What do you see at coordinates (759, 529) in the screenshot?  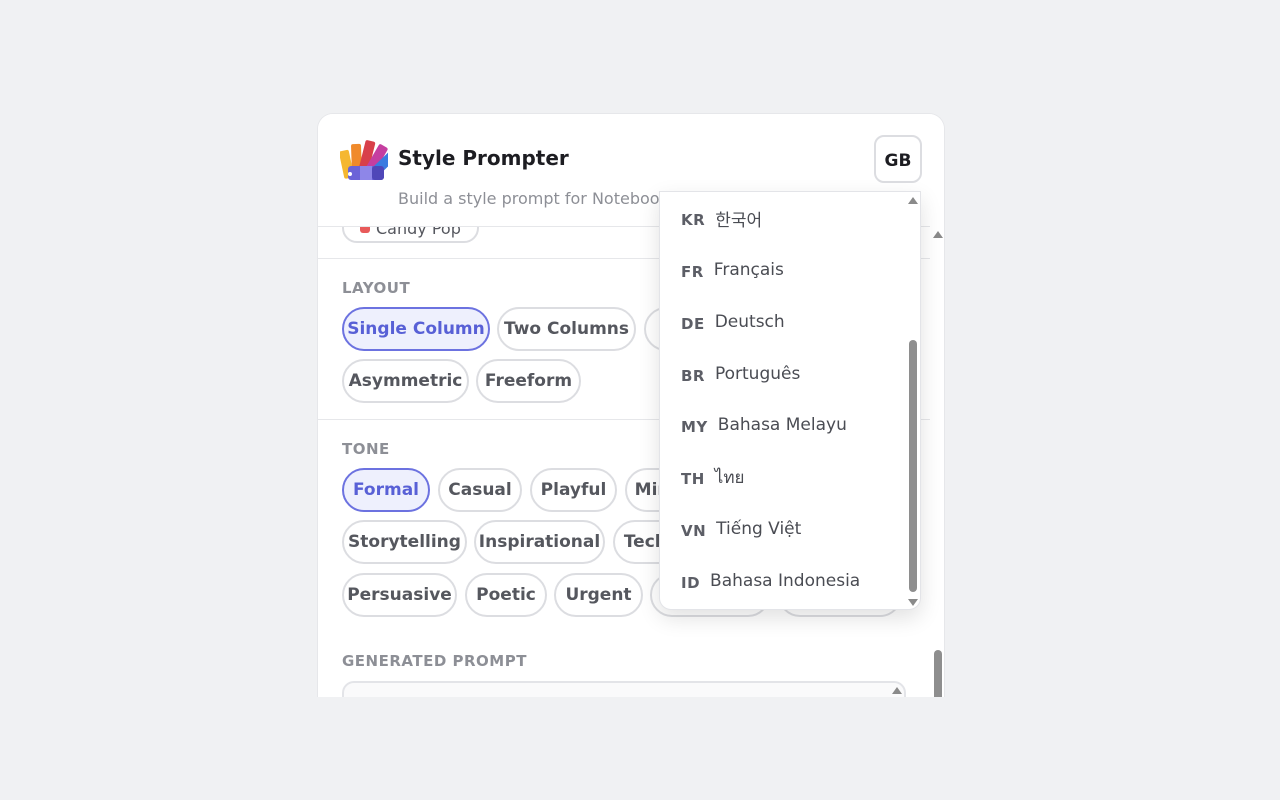 I see `language-name: Tiếng Việt` at bounding box center [759, 529].